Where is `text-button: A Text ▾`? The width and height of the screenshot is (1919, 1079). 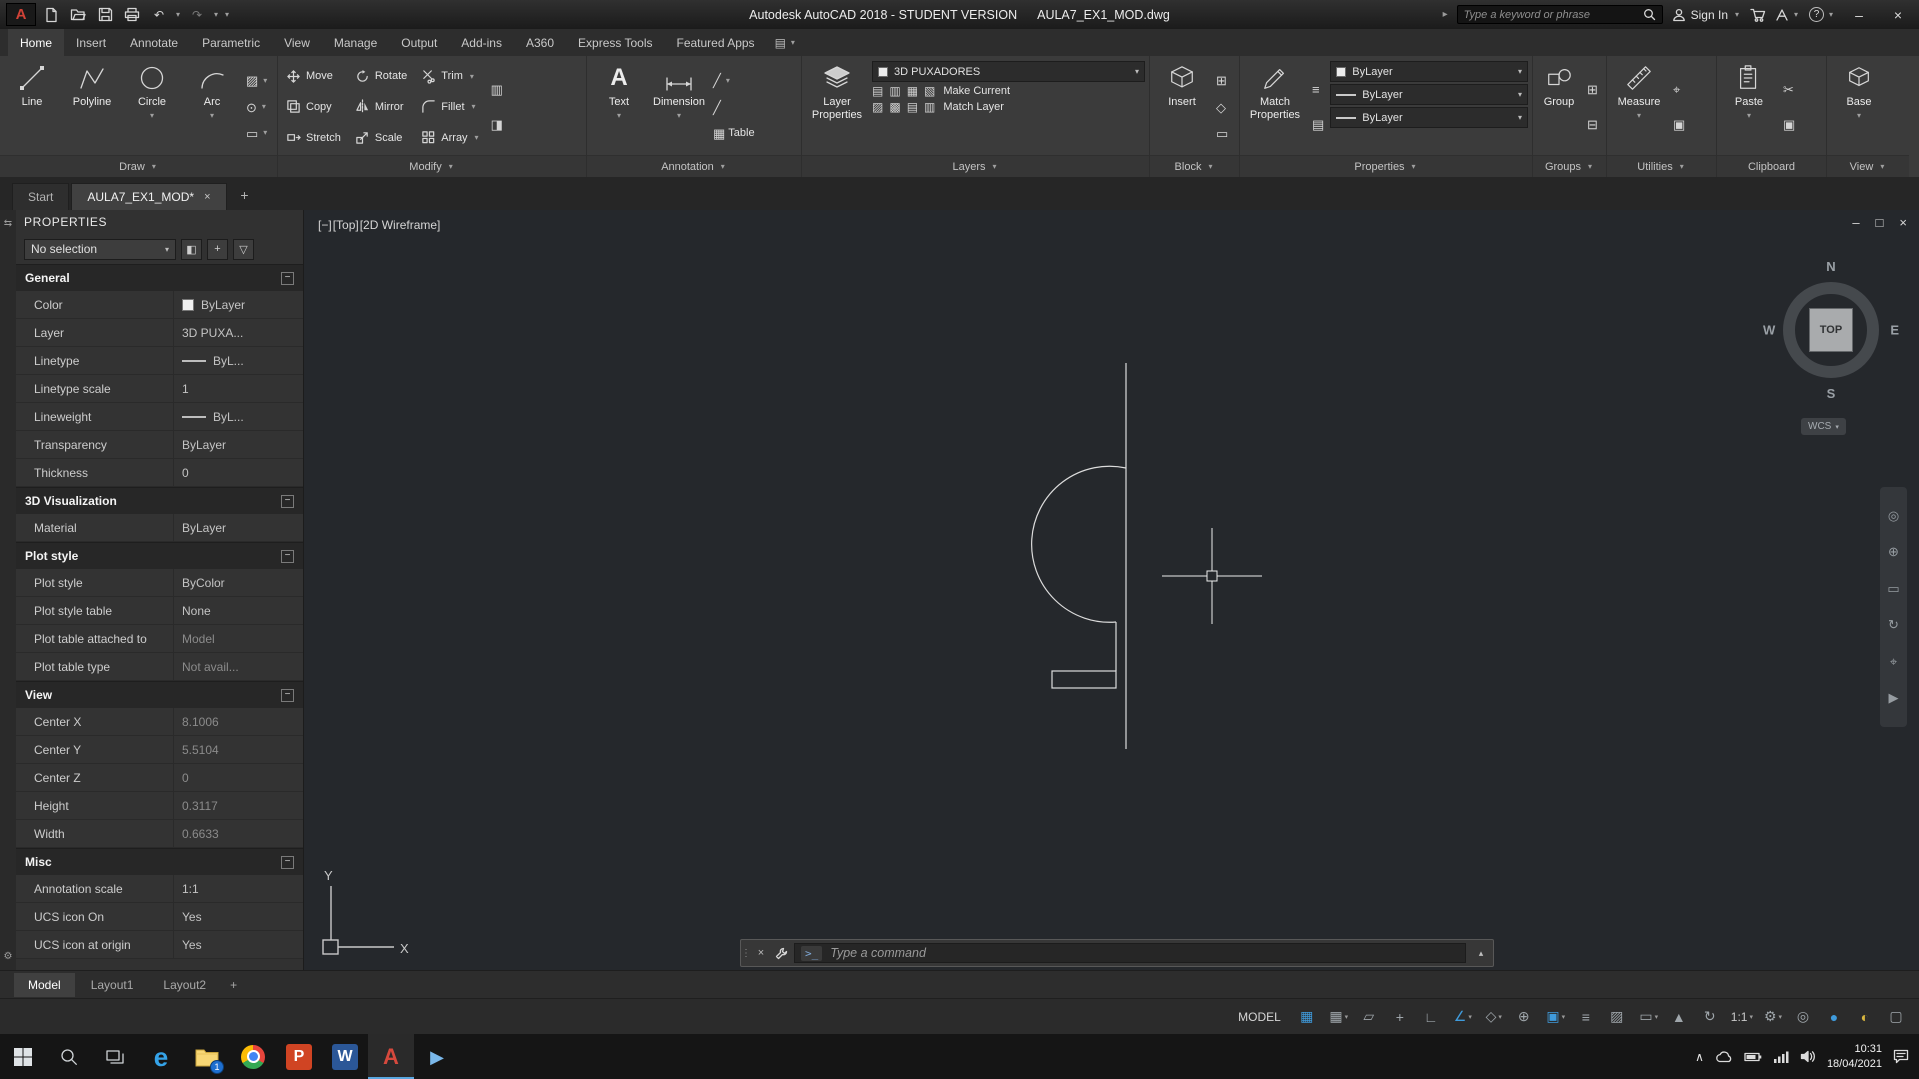
text-button: A Text ▾ is located at coordinates (619, 107).